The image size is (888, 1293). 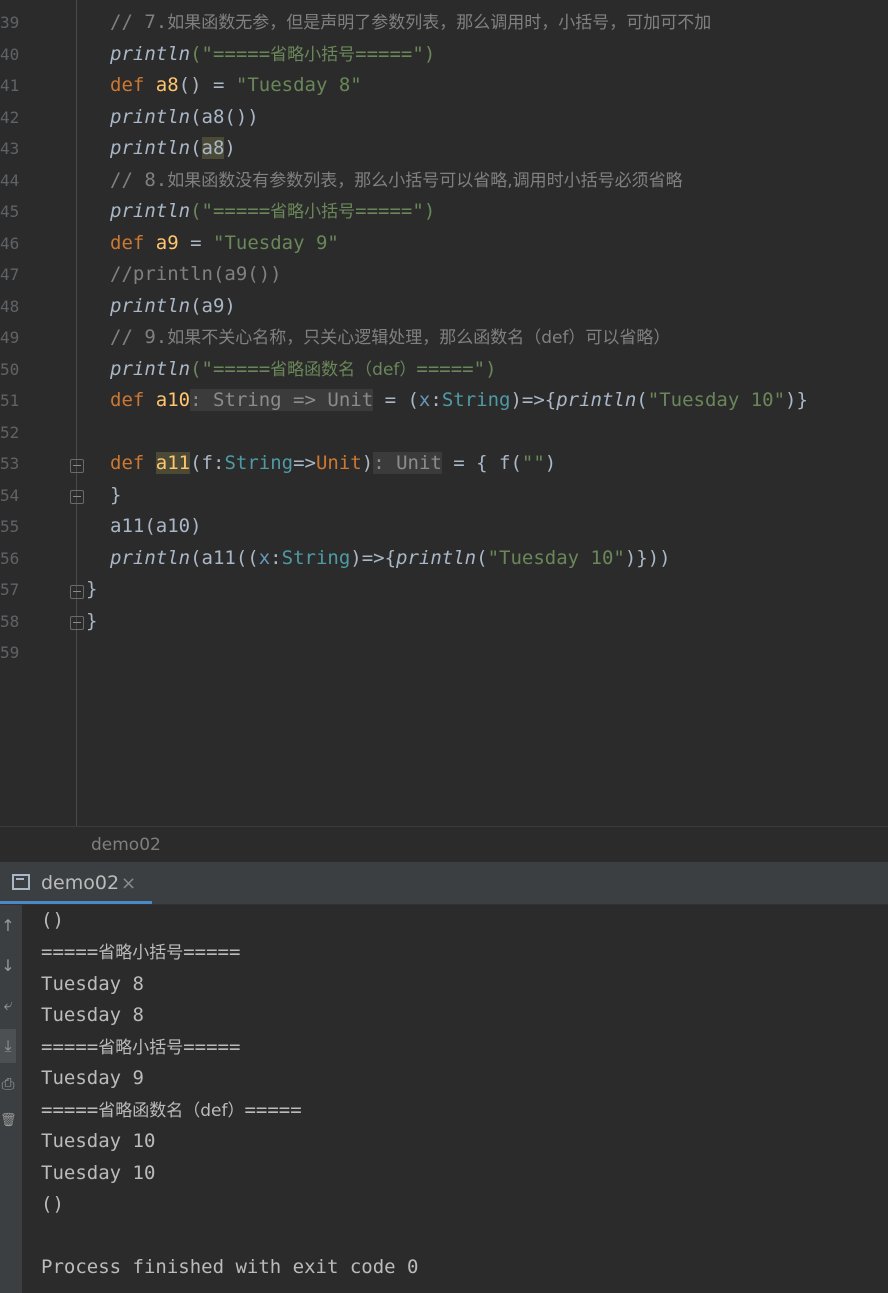 What do you see at coordinates (10, 22) in the screenshot?
I see `line-number: 39` at bounding box center [10, 22].